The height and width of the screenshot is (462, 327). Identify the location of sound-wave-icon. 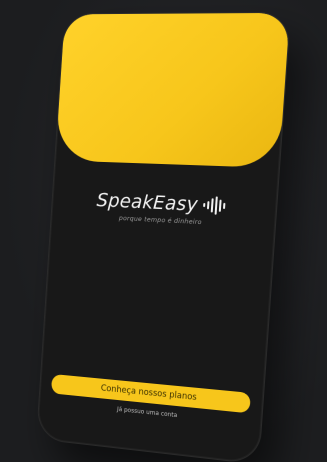
(214, 205).